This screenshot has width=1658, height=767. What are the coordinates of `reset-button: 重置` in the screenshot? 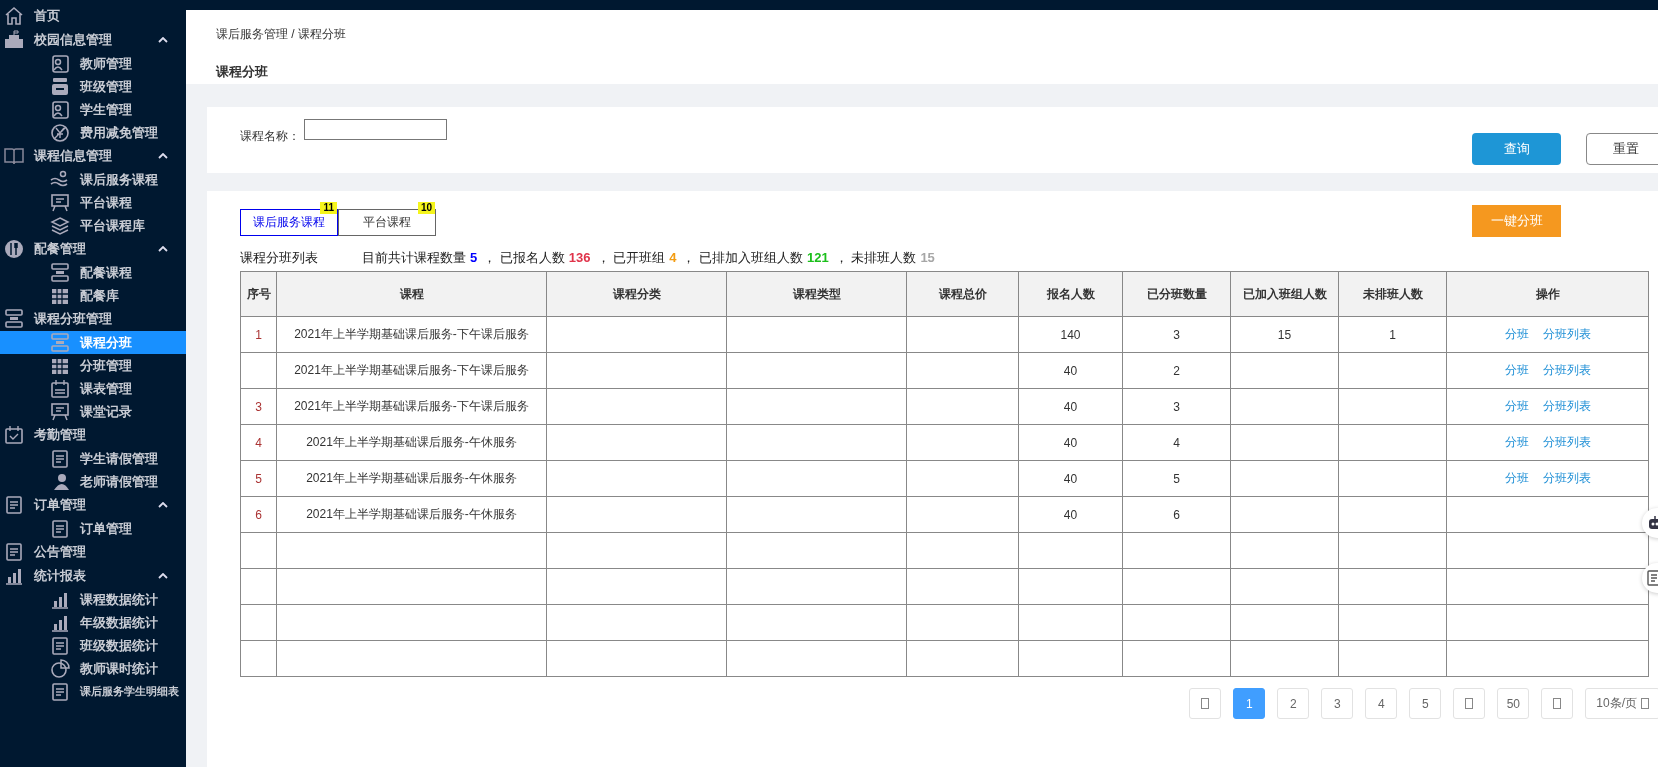 It's located at (1622, 149).